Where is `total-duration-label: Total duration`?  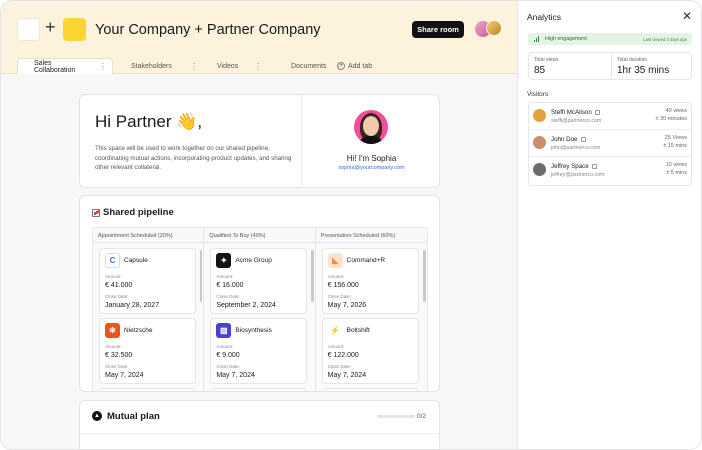 total-duration-label: Total duration is located at coordinates (632, 60).